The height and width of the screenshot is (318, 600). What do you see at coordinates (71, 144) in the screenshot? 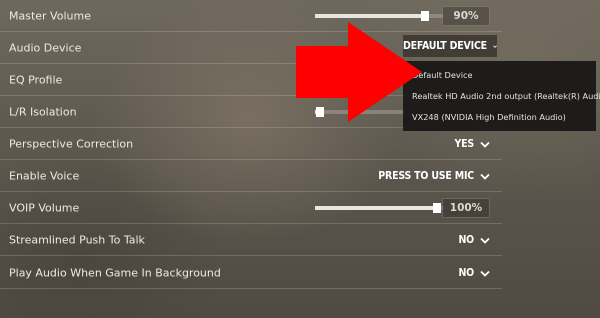
I see `setting-label: Perspective Correction` at bounding box center [71, 144].